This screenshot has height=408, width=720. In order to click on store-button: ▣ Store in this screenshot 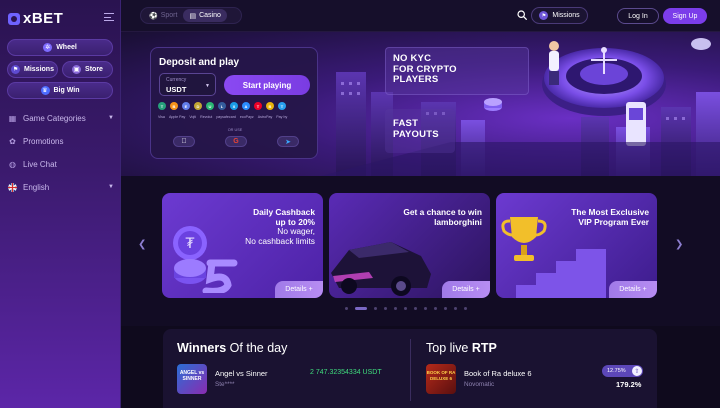, I will do `click(87, 69)`.